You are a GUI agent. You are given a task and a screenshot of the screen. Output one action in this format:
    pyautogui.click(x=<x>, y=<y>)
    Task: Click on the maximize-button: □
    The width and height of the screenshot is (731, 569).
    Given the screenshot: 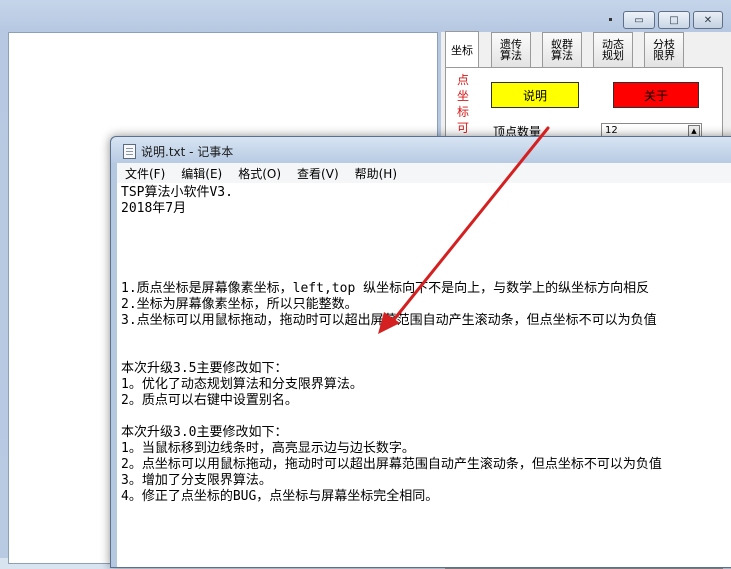 What is the action you would take?
    pyautogui.click(x=674, y=20)
    